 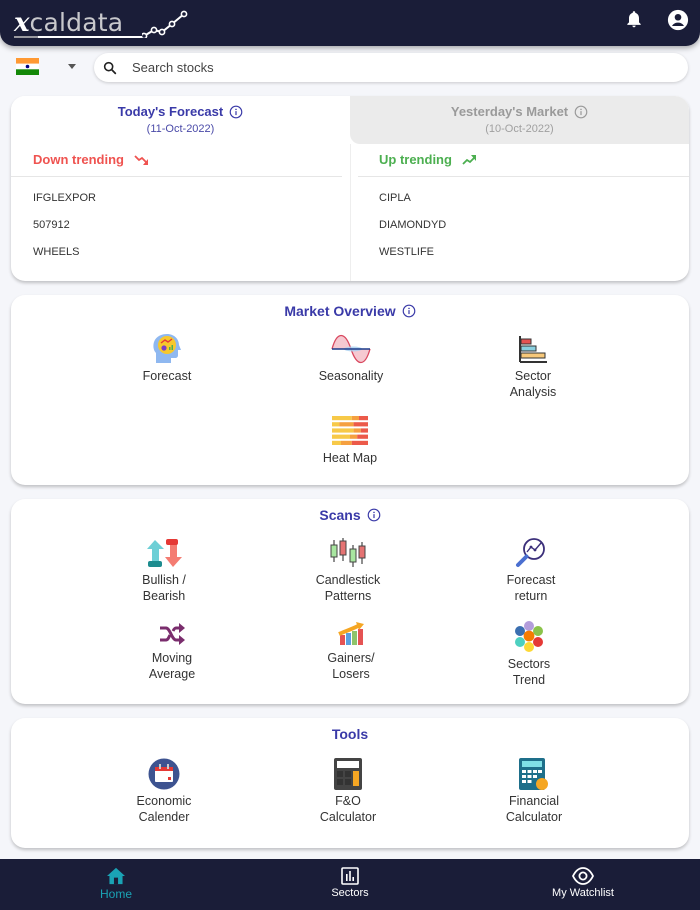 What do you see at coordinates (534, 809) in the screenshot?
I see `tile-label: Financial Calculator` at bounding box center [534, 809].